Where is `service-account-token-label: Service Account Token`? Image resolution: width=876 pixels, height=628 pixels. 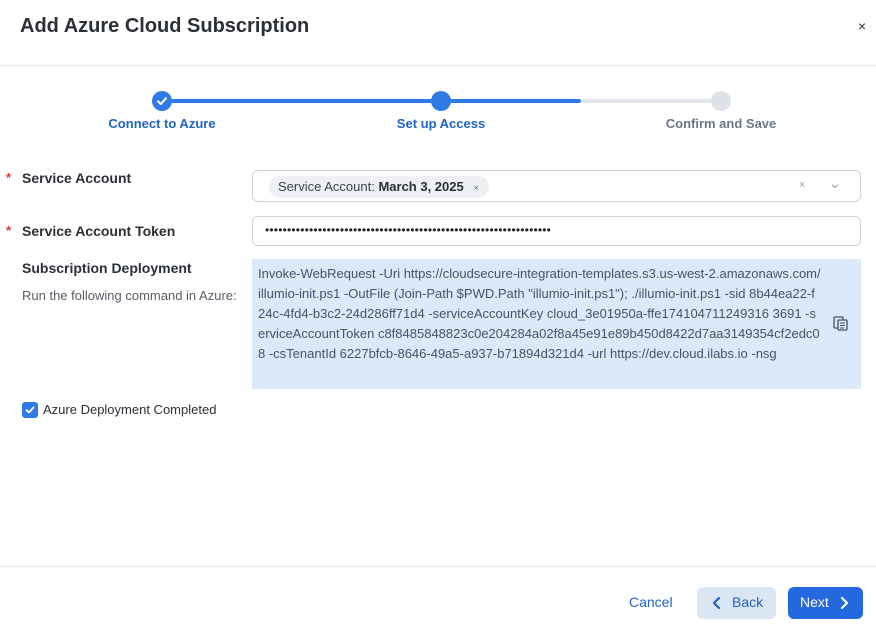
service-account-token-label: Service Account Token is located at coordinates (99, 231).